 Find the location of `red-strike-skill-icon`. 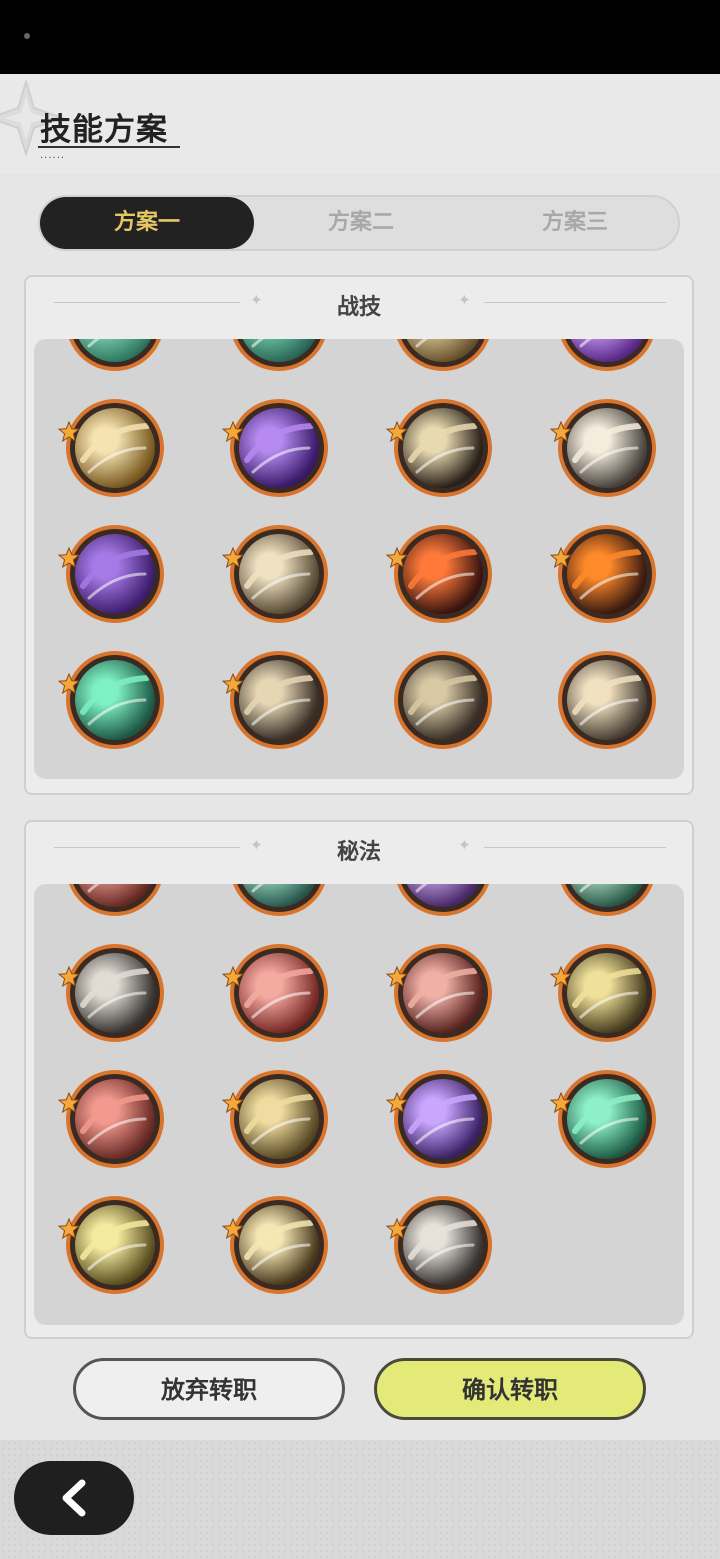

red-strike-skill-icon is located at coordinates (439, 993).